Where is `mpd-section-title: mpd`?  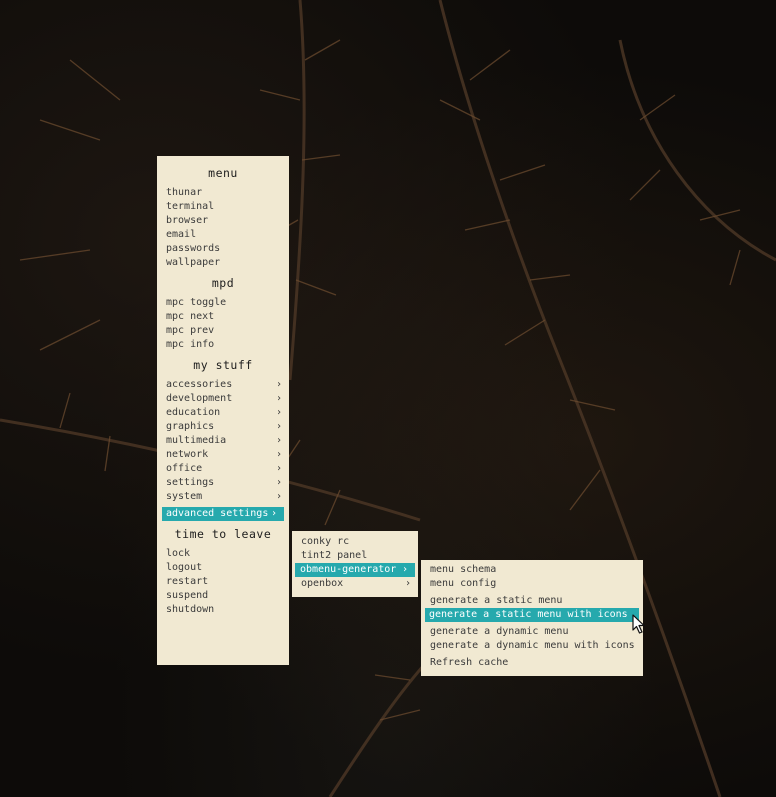
mpd-section-title: mpd is located at coordinates (223, 283).